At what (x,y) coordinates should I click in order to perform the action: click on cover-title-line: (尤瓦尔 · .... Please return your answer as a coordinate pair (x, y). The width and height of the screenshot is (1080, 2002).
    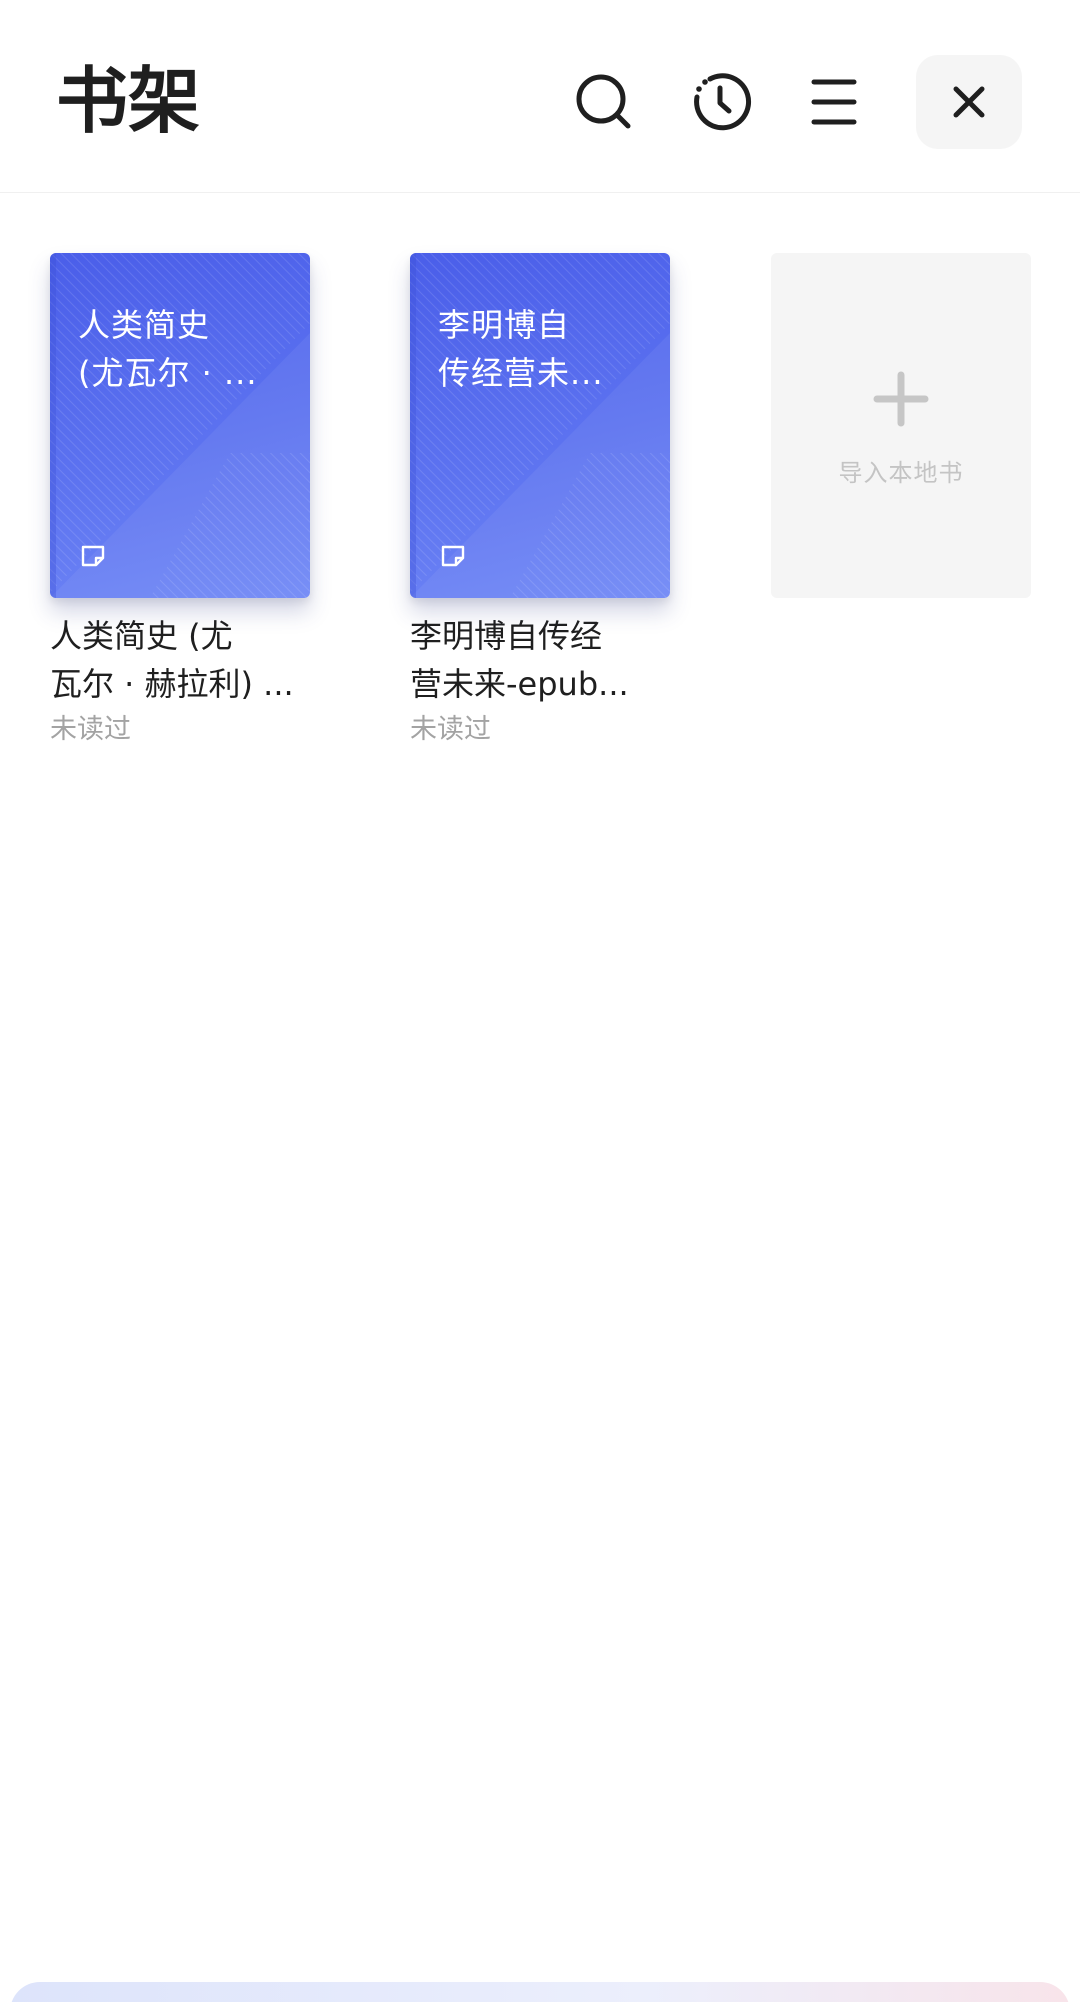
    Looking at the image, I should click on (168, 373).